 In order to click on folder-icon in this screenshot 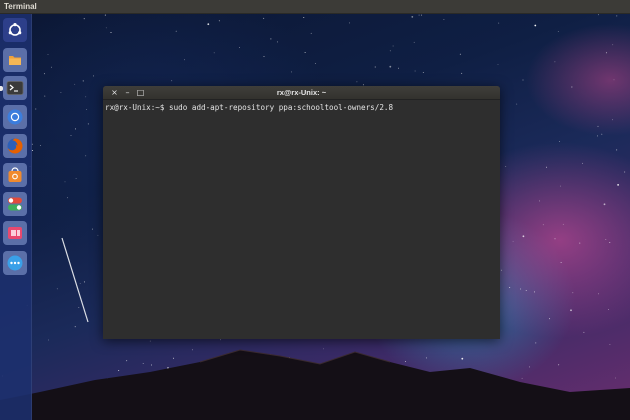, I will do `click(15, 60)`.